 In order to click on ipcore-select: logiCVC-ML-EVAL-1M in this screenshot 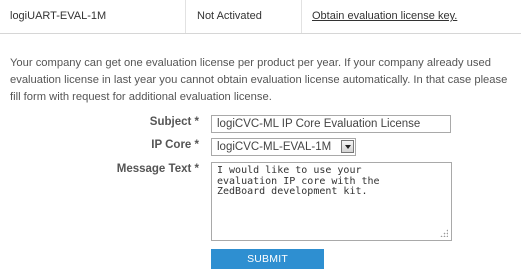, I will do `click(283, 147)`.